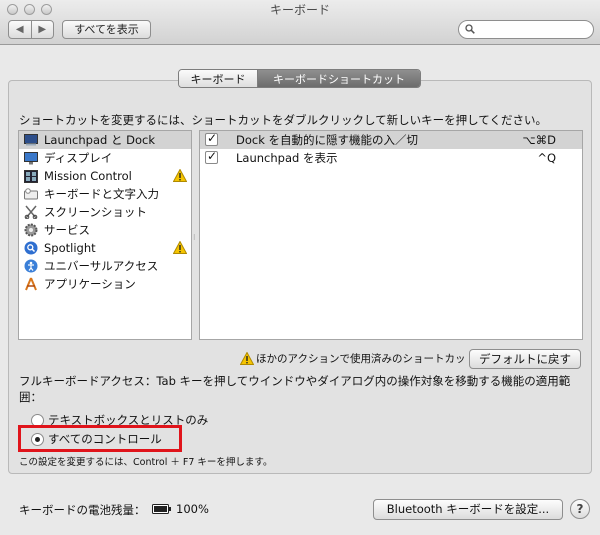 This screenshot has height=535, width=600. I want to click on category-mission-control: Mission Control, so click(105, 176).